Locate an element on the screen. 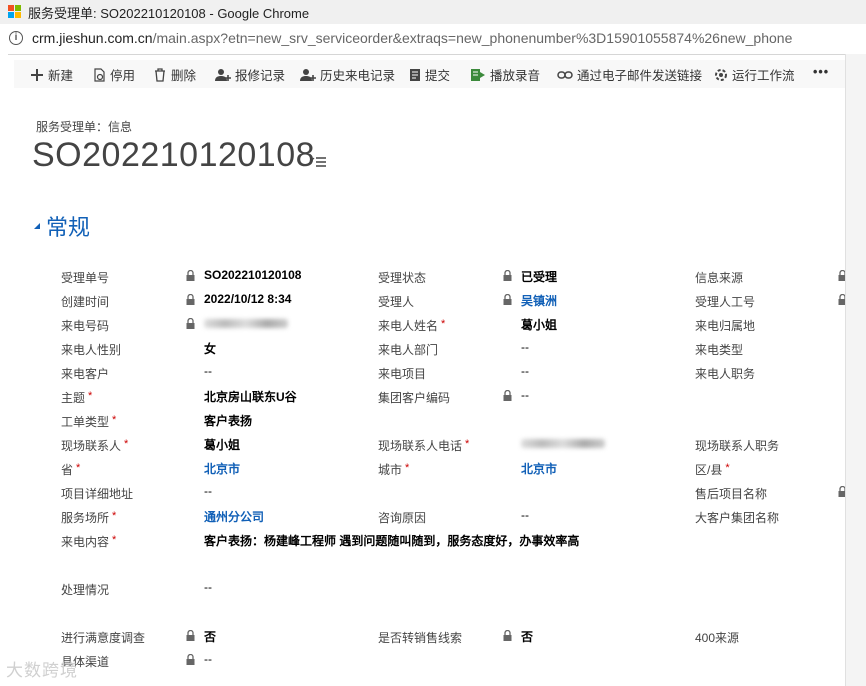 This screenshot has width=866, height=686. page-title: SO202210120108 is located at coordinates (174, 155).